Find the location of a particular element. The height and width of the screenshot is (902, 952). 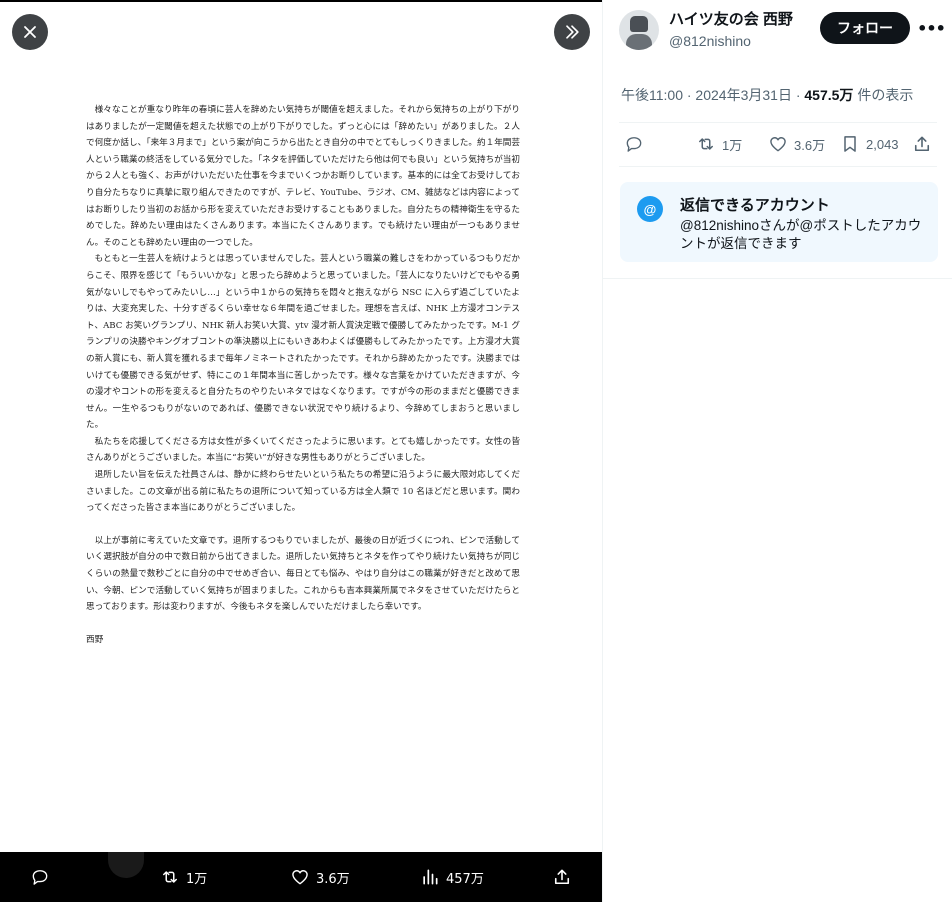

avatar-shadow is located at coordinates (126, 865).